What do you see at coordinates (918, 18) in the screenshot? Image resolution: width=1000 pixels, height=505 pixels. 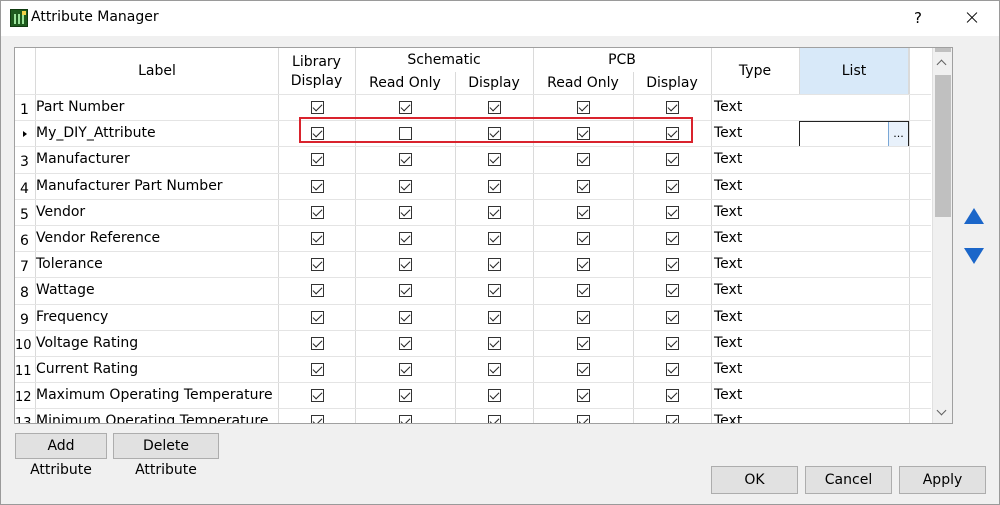 I see `help-button: ?` at bounding box center [918, 18].